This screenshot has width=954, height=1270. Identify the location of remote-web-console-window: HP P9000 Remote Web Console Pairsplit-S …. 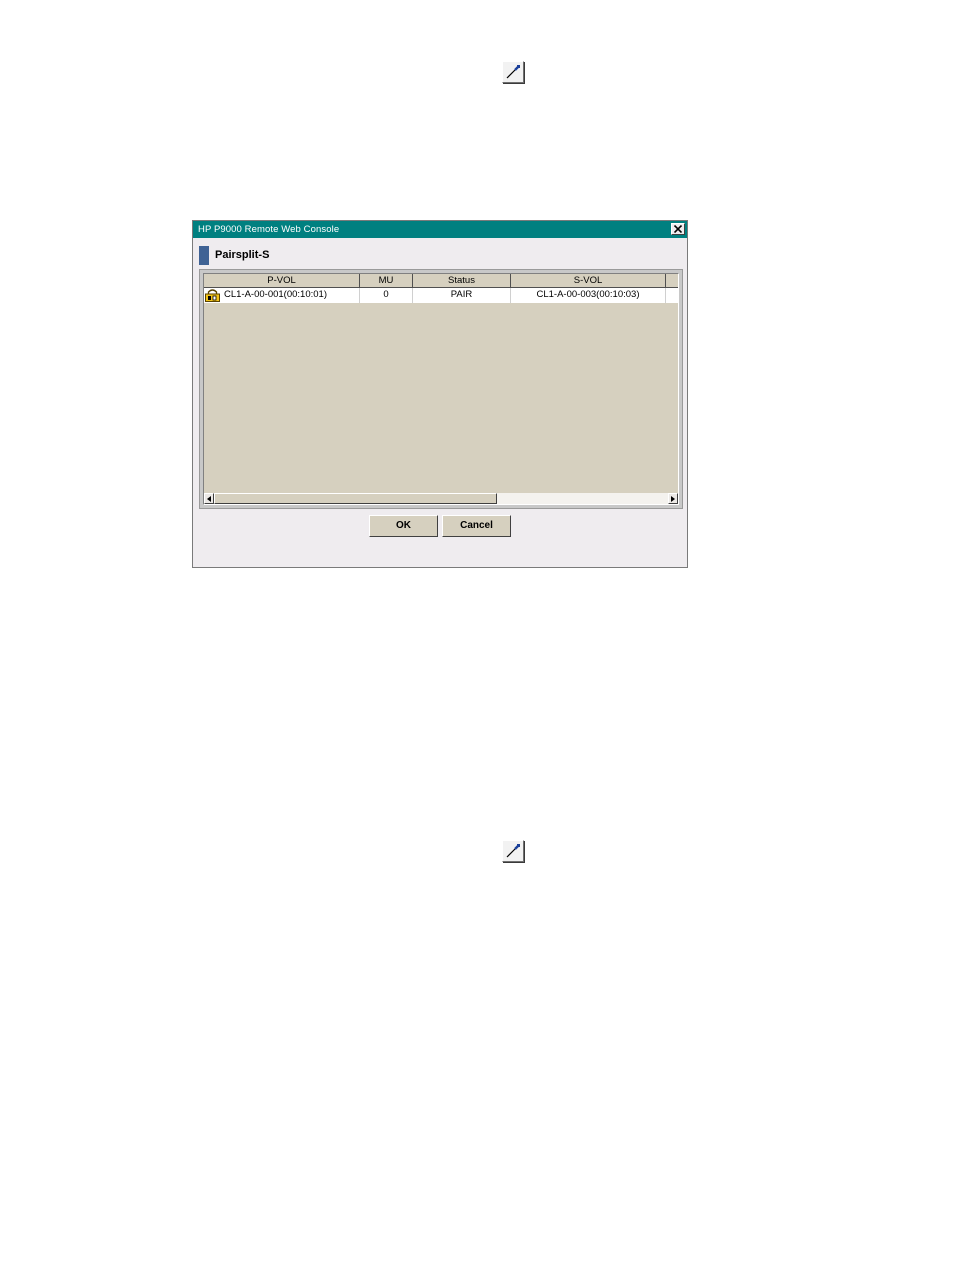
(440, 394).